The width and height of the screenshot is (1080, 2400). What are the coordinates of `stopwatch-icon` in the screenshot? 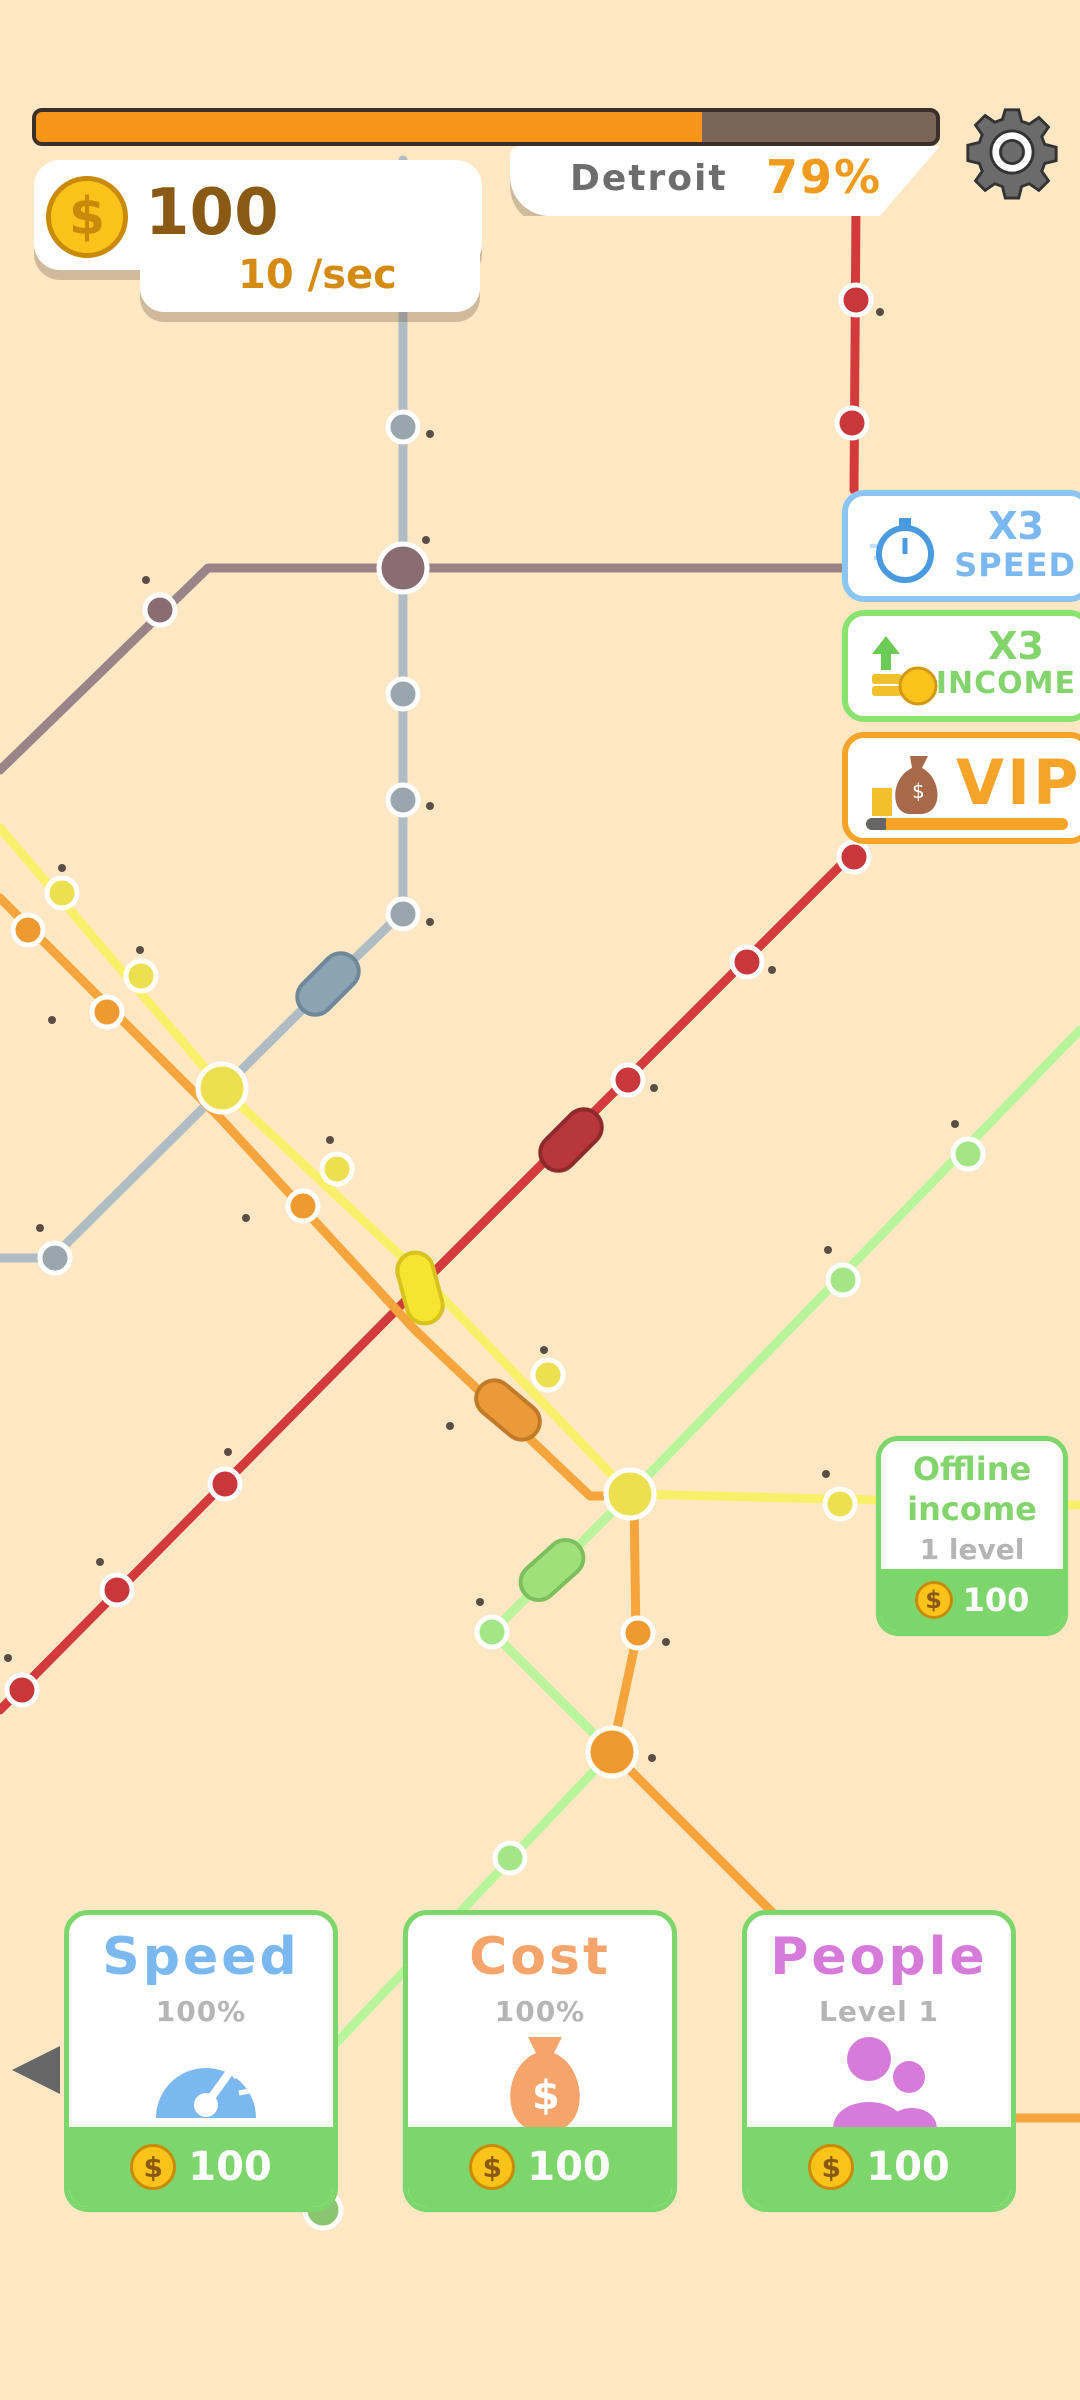 It's located at (902, 550).